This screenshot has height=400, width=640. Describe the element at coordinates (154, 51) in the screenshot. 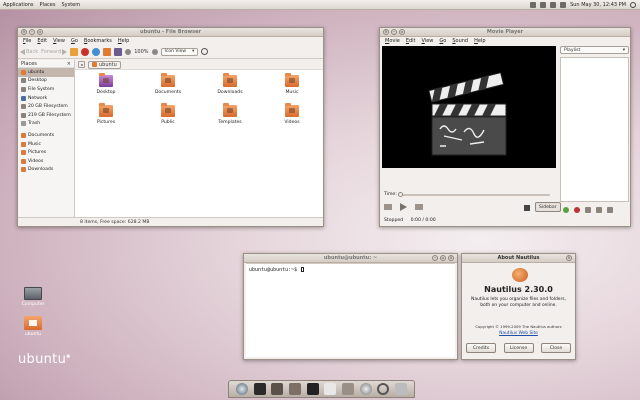

I see `zoom-in-icon` at that location.